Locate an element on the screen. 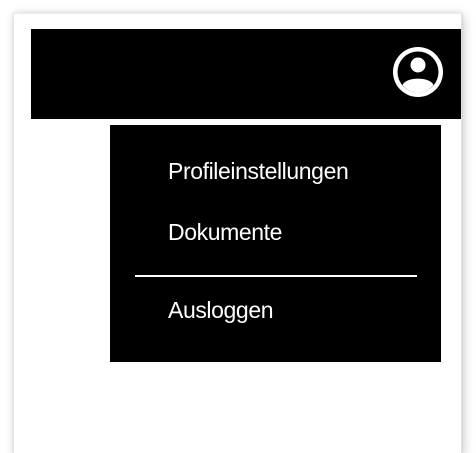 The image size is (476, 453). menu-item-profile-settings: Profileinstellungen is located at coordinates (258, 171).